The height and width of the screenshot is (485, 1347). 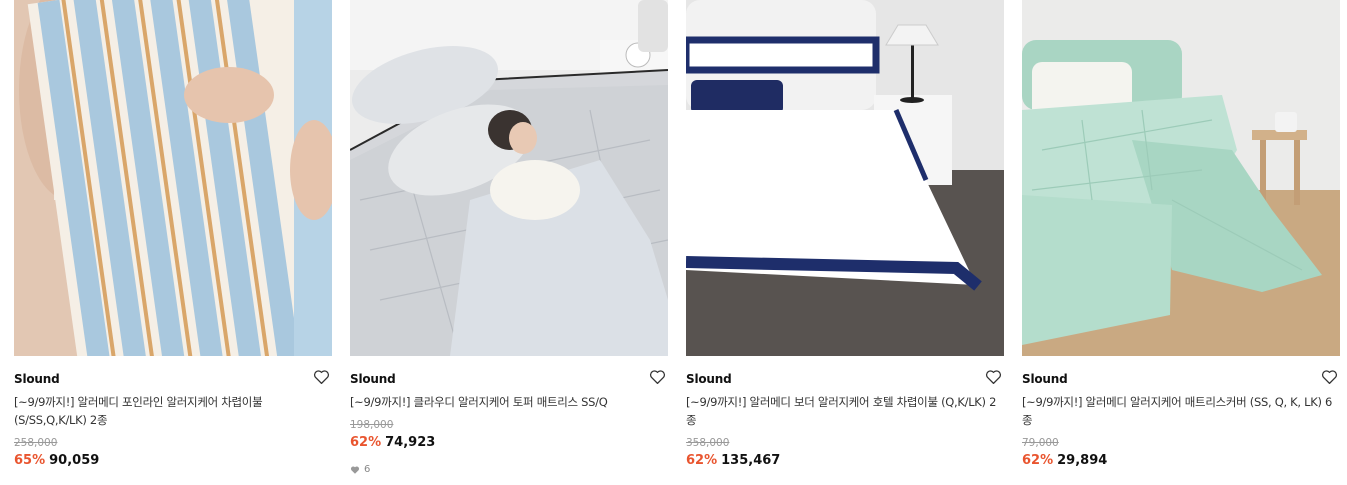 I want to click on sale-price: 74,923, so click(x=410, y=442).